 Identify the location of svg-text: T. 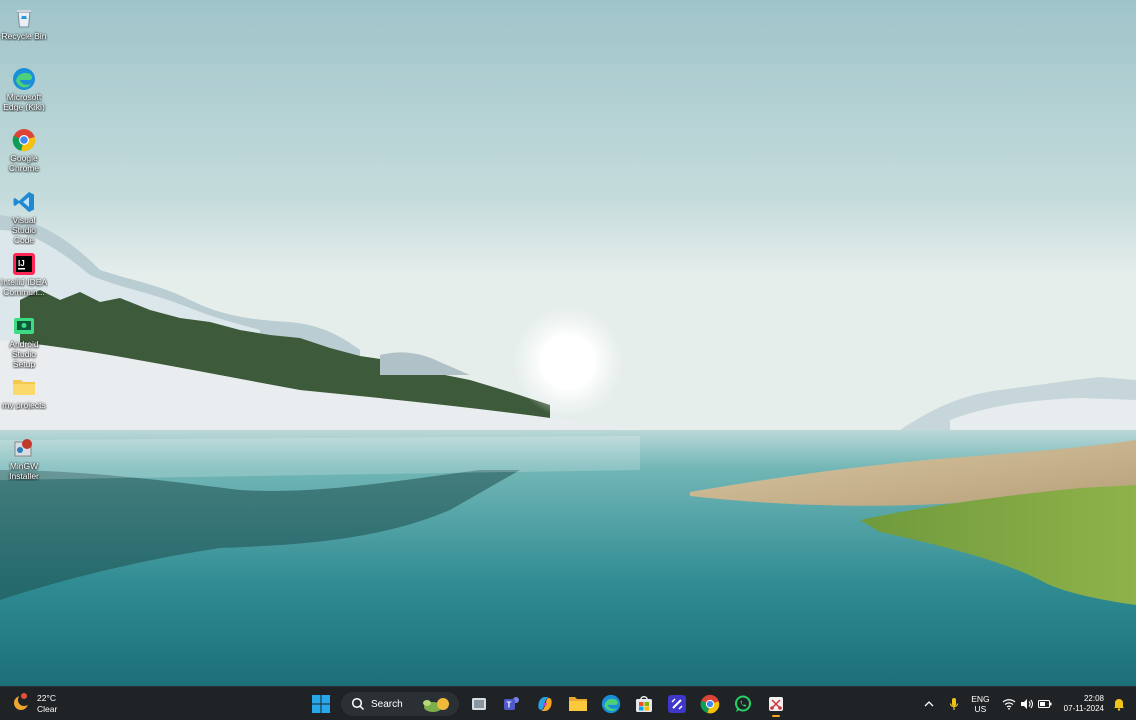
(509, 705).